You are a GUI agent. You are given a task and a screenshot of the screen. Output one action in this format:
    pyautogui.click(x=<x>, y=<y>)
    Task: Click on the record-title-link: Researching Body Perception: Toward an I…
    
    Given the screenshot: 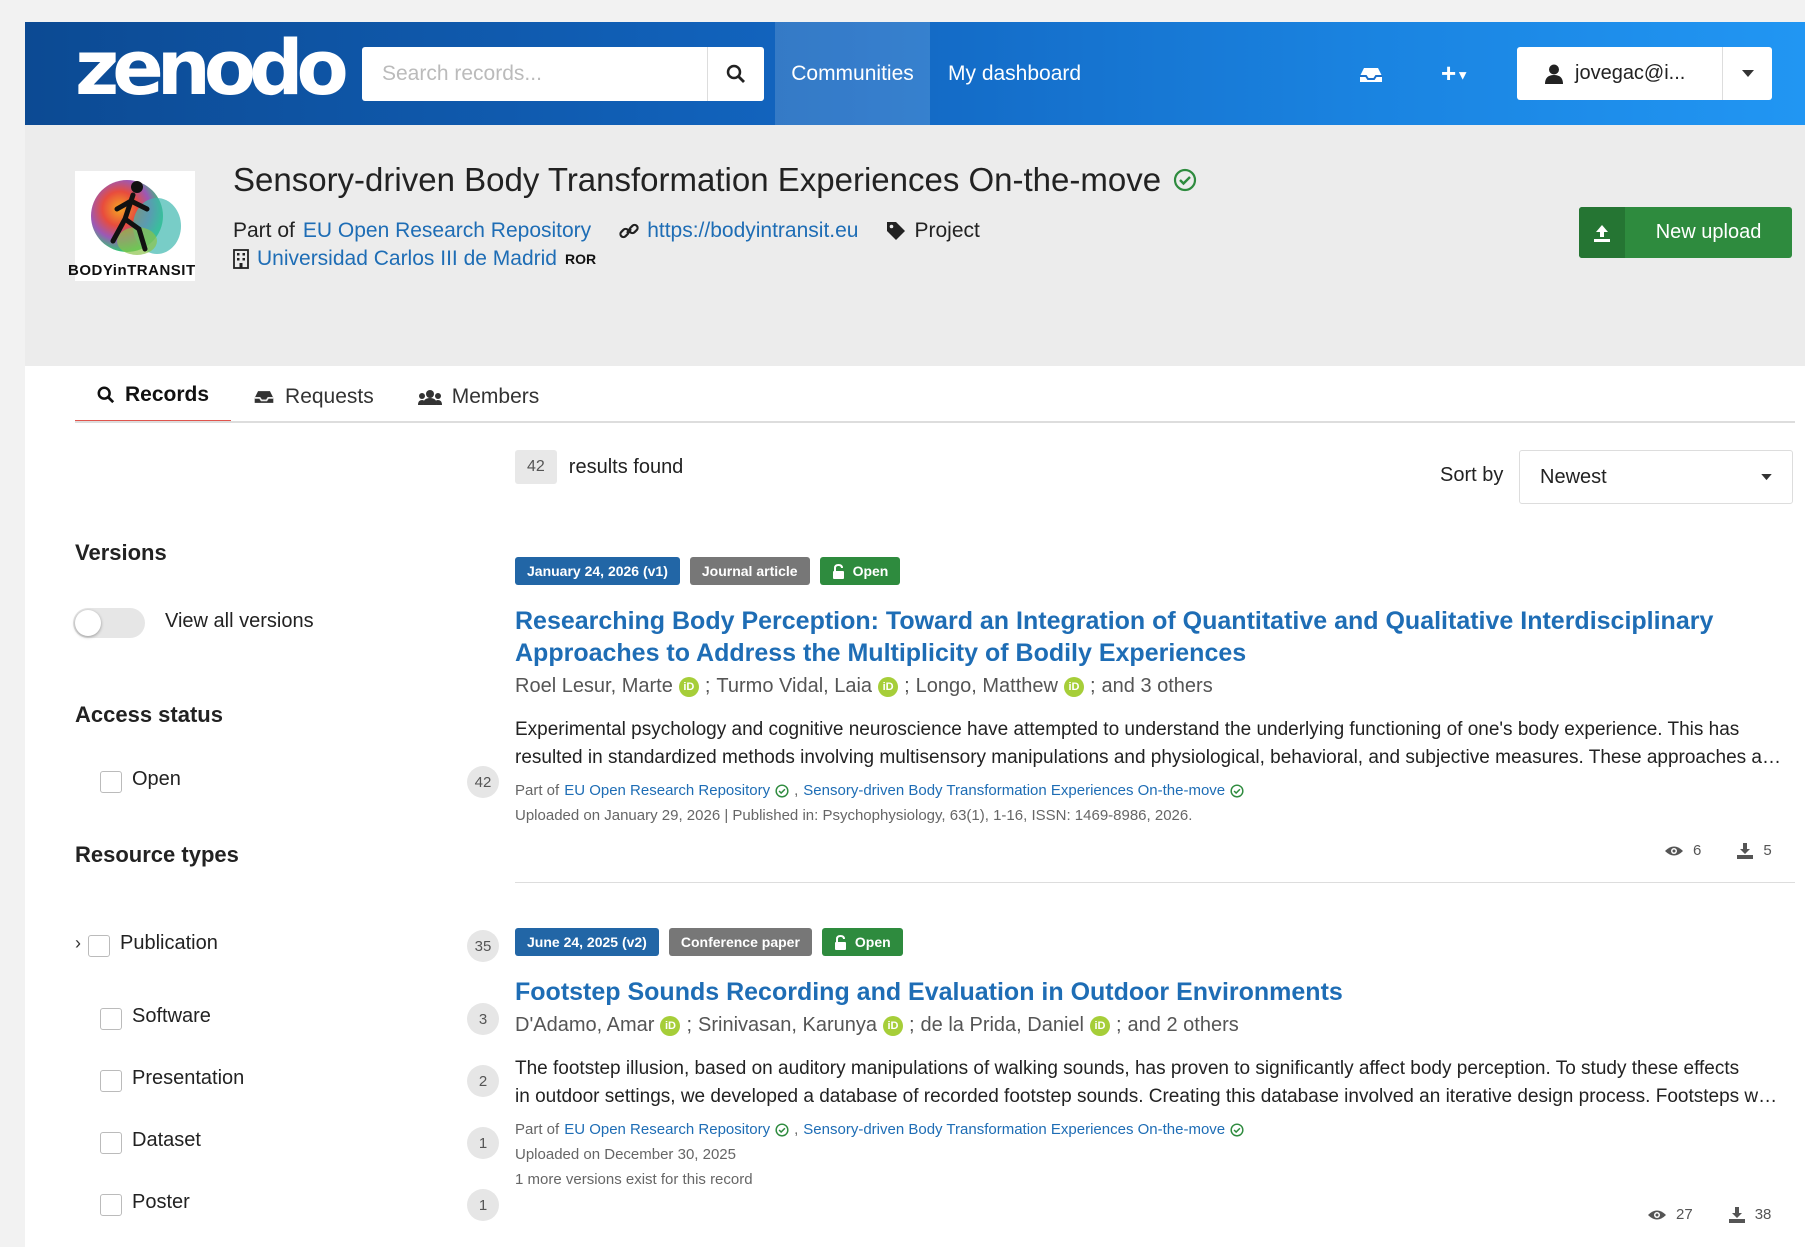 What is the action you would take?
    pyautogui.click(x=1155, y=637)
    